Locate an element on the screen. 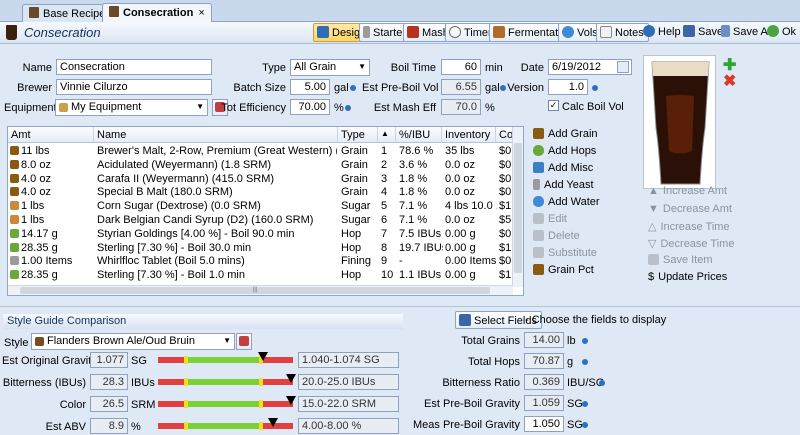  calc-boil-checkbox: ✓ is located at coordinates (553, 105).